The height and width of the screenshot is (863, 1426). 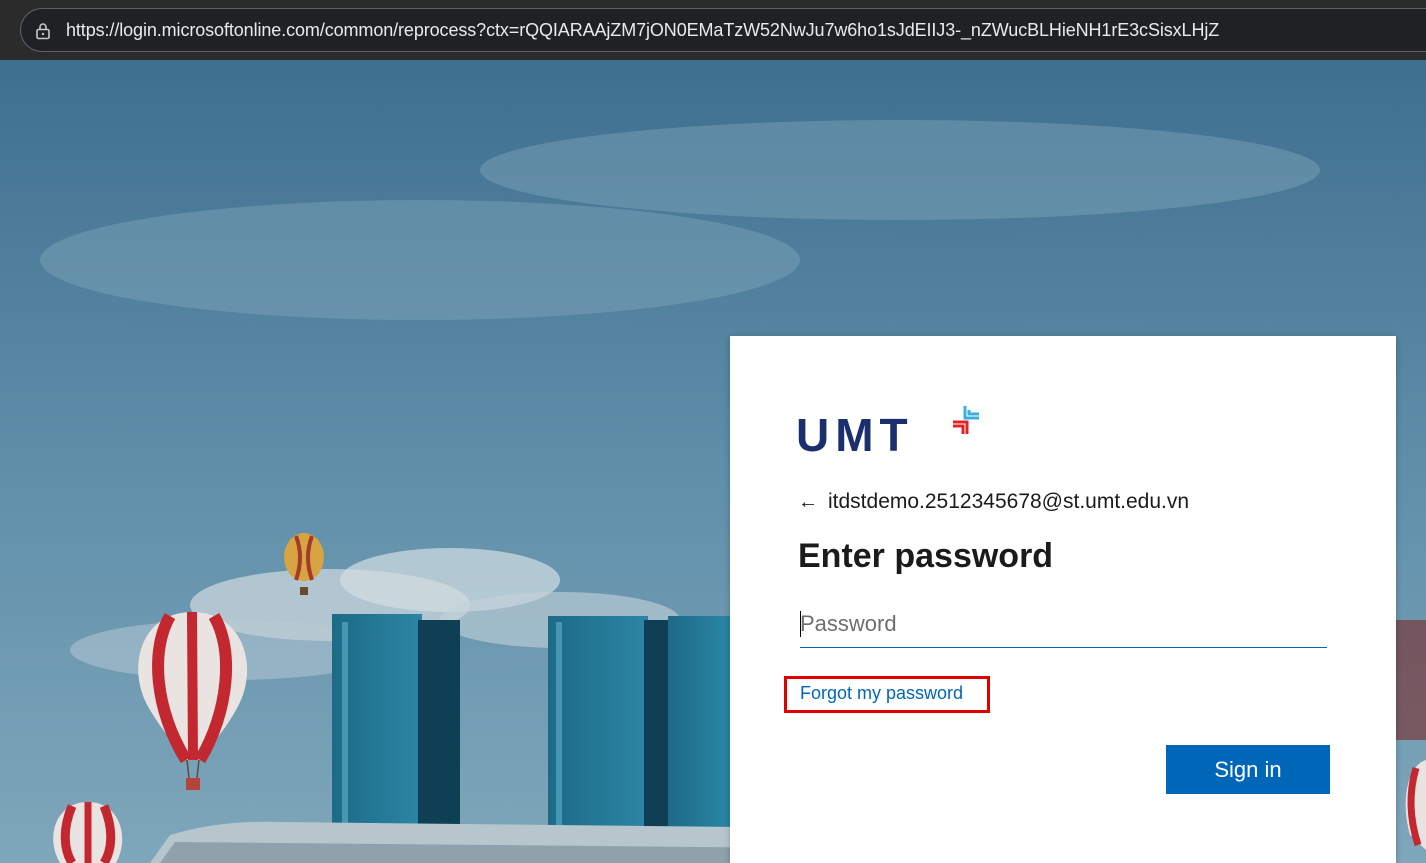 What do you see at coordinates (1009, 501) in the screenshot?
I see `identity-email: itdstdemo.2512345678@st.umt.edu.vn` at bounding box center [1009, 501].